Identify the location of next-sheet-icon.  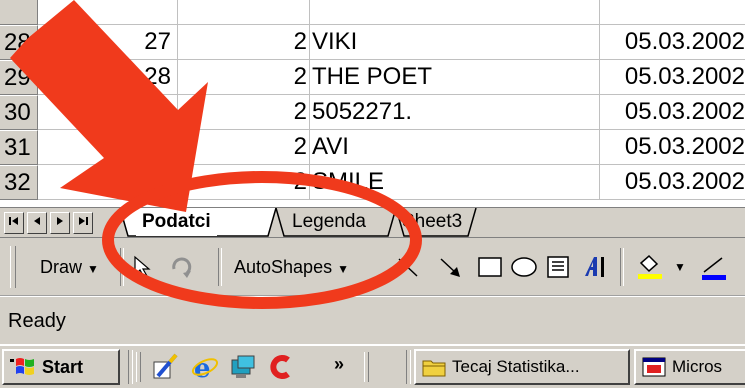
(60, 221).